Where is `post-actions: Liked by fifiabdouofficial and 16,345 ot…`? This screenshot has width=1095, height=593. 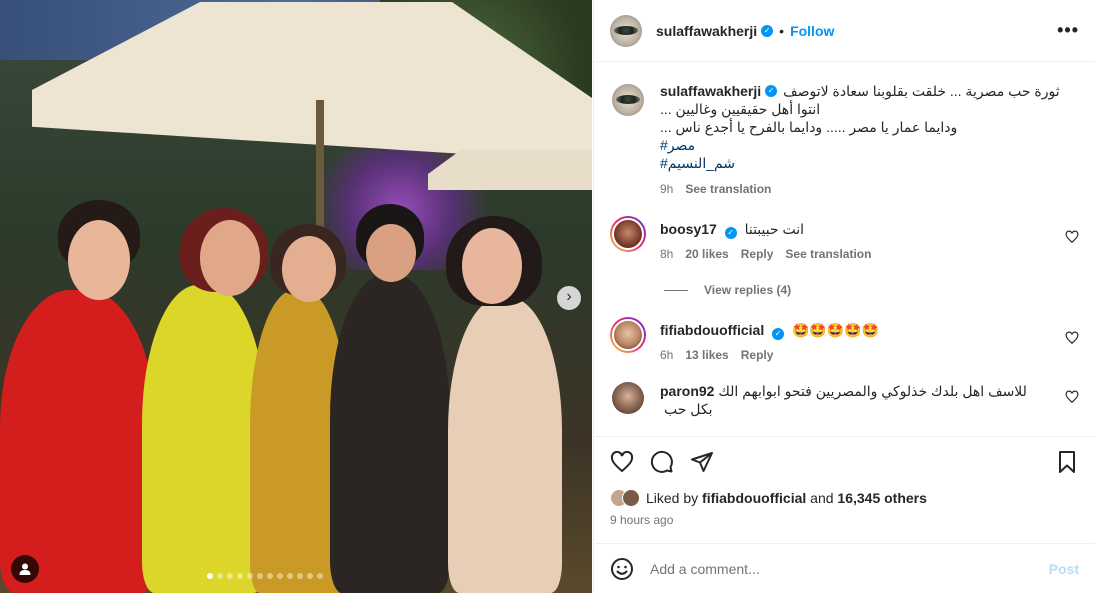 post-actions: Liked by fifiabdouofficial and 16,345 ot… is located at coordinates (844, 481).